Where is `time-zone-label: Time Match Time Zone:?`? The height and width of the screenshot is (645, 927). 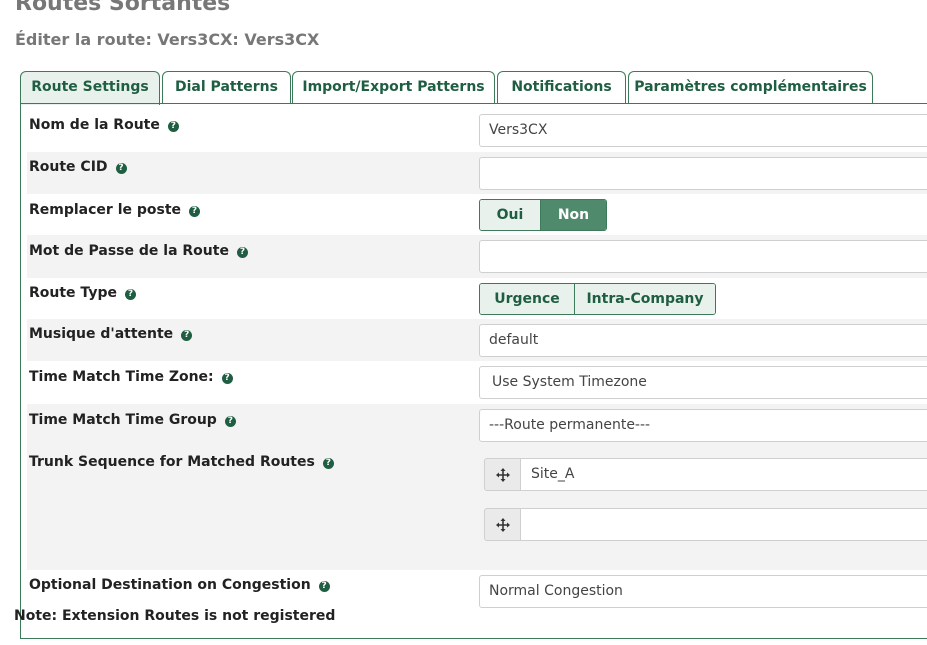
time-zone-label: Time Match Time Zone:? is located at coordinates (131, 377).